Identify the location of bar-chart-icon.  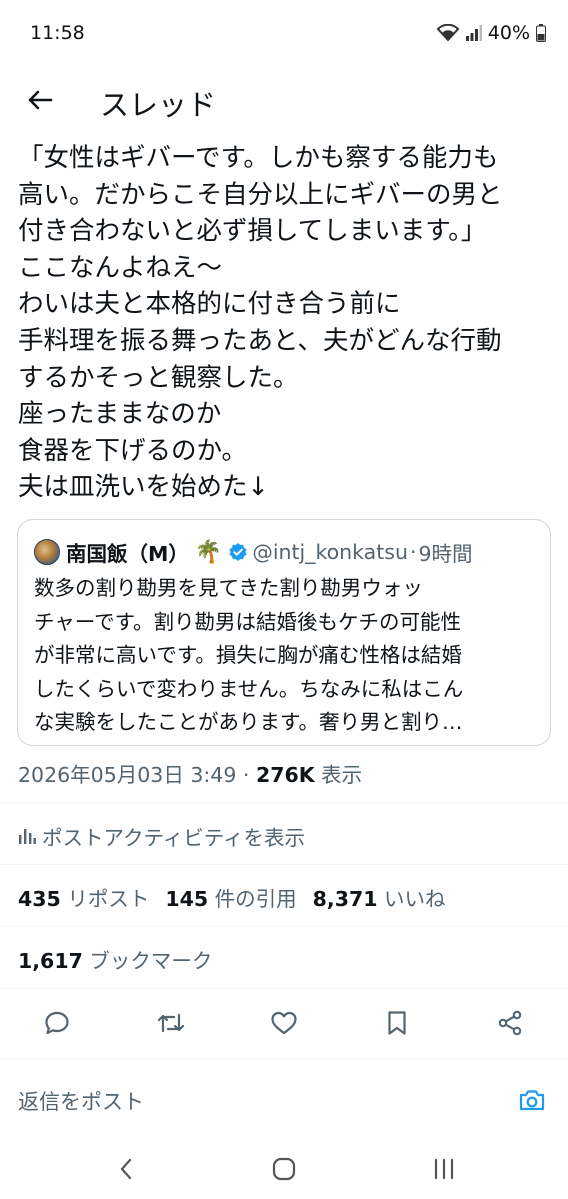
(27, 836).